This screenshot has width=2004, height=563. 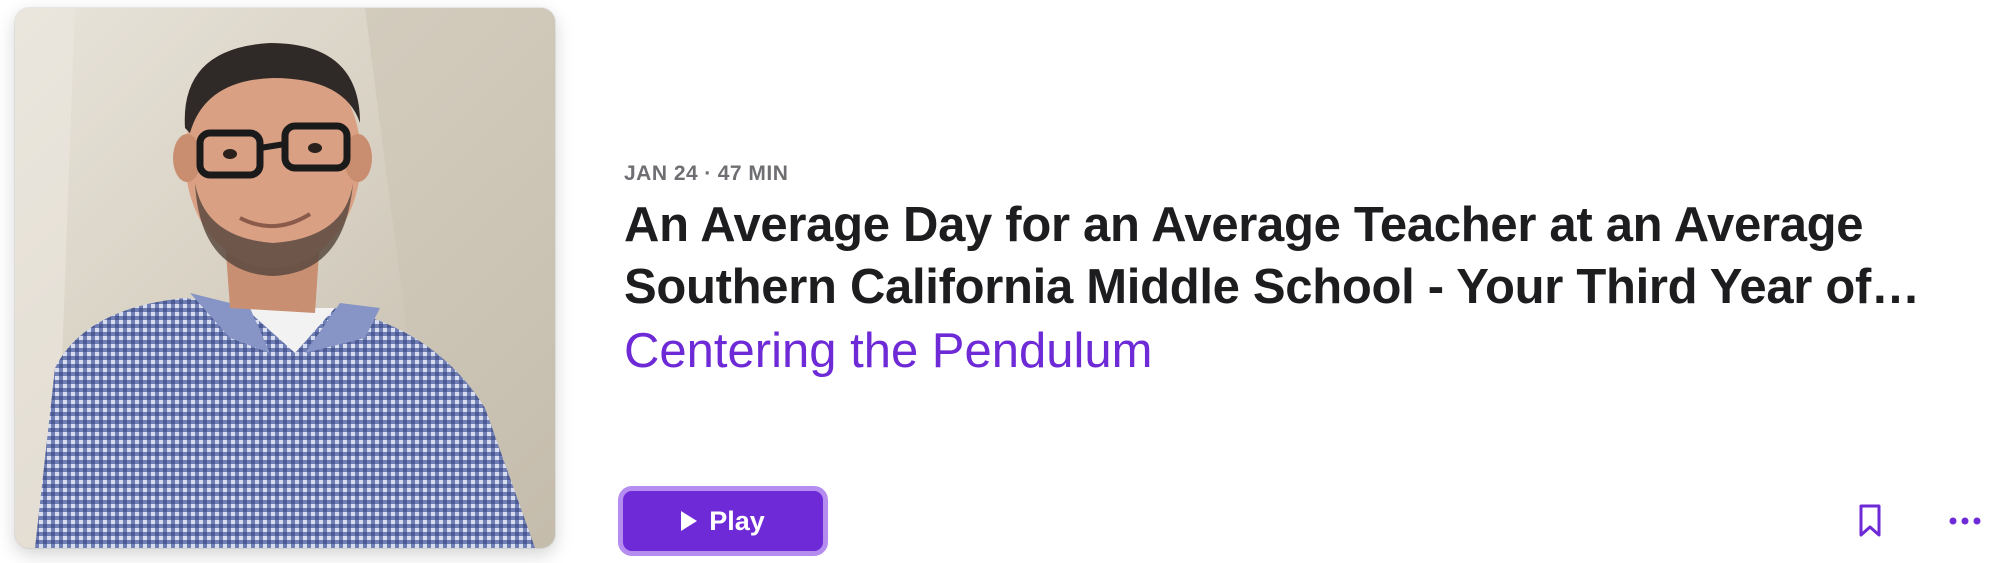 I want to click on play-icon, so click(x=689, y=521).